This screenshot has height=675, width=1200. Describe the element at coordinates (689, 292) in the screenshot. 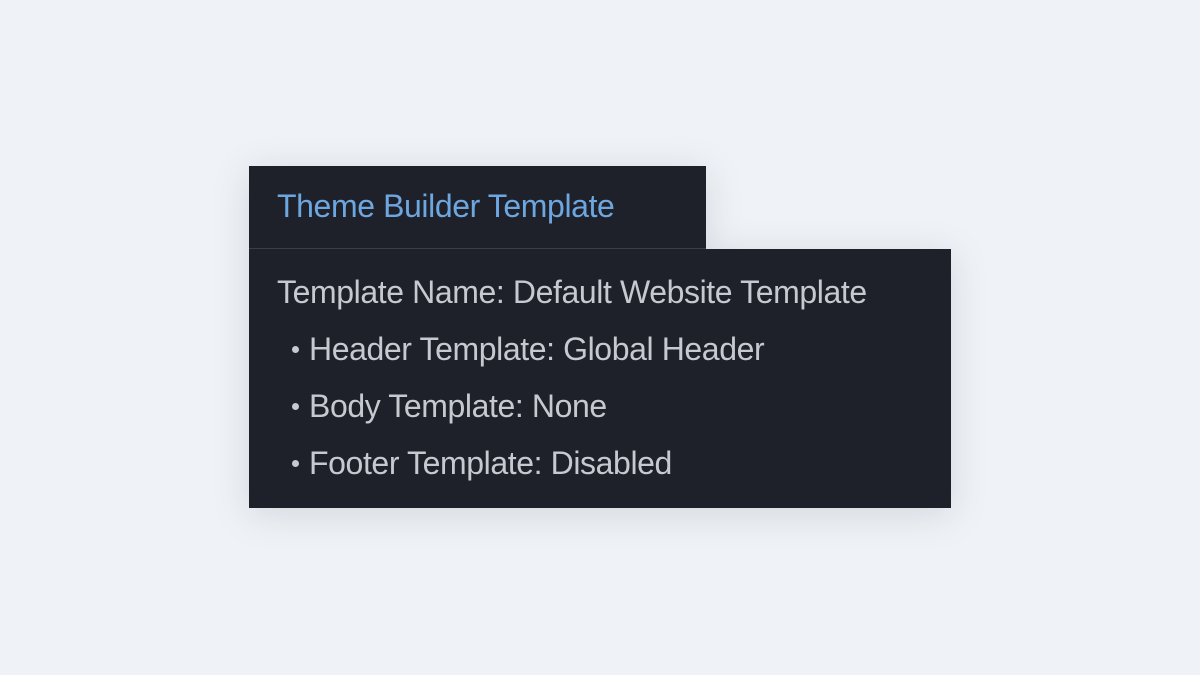

I see `template-name-value: Default Website Template` at that location.